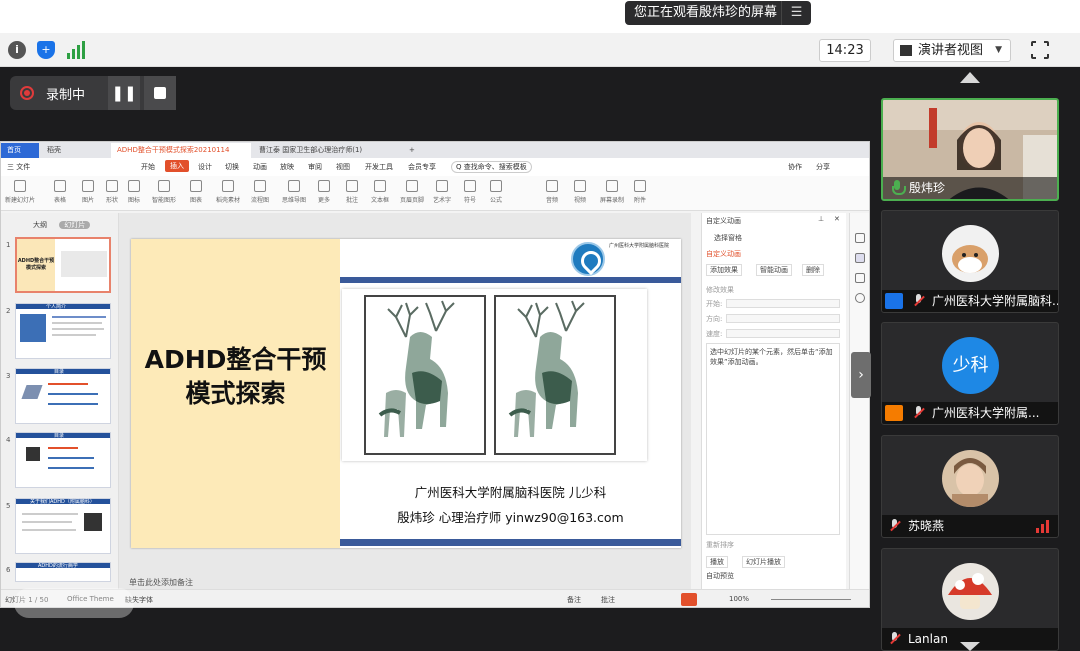 The width and height of the screenshot is (1080, 651). What do you see at coordinates (63, 265) in the screenshot?
I see `slide-thumb-1: ADHD整合干预模式探索` at bounding box center [63, 265].